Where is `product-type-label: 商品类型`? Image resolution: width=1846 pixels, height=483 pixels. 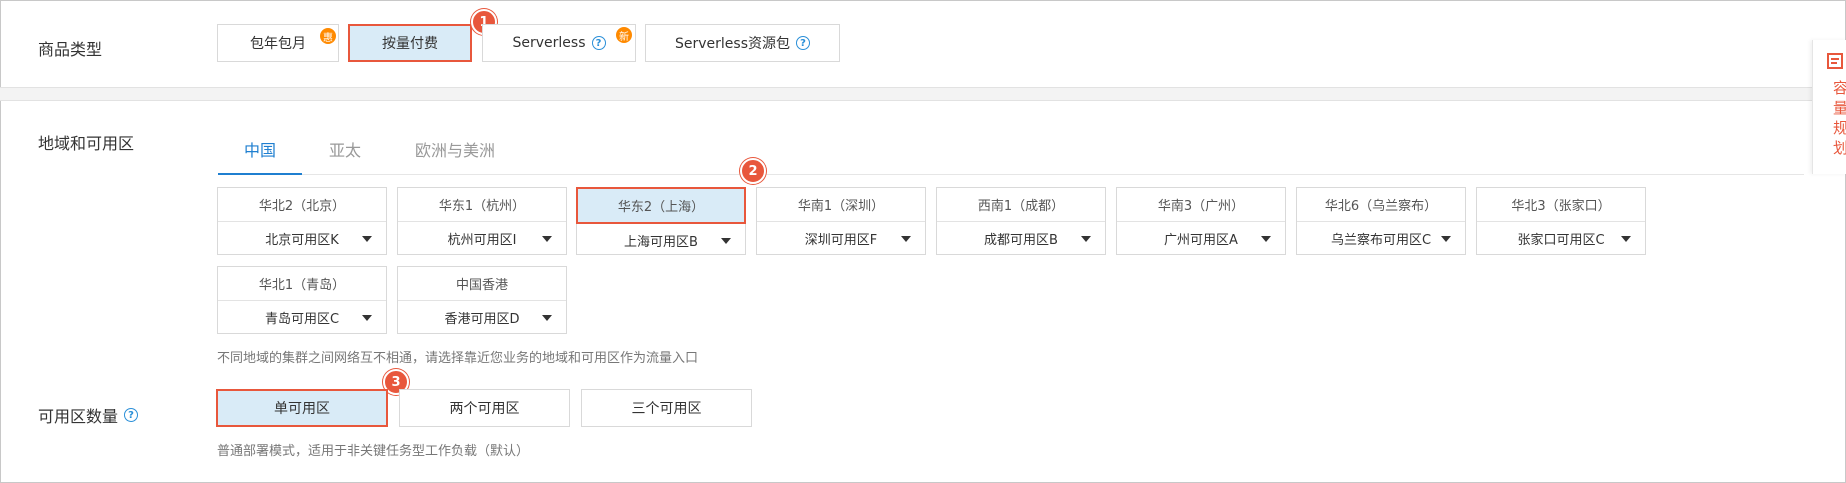 product-type-label: 商品类型 is located at coordinates (70, 49).